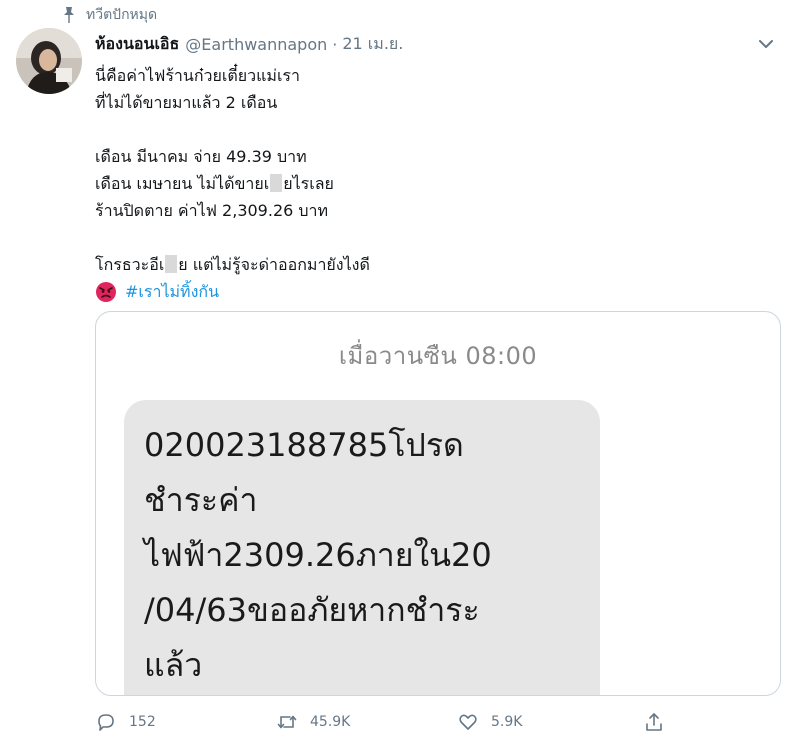 This screenshot has height=752, width=800. I want to click on sms-line: แล้ว, so click(173, 665).